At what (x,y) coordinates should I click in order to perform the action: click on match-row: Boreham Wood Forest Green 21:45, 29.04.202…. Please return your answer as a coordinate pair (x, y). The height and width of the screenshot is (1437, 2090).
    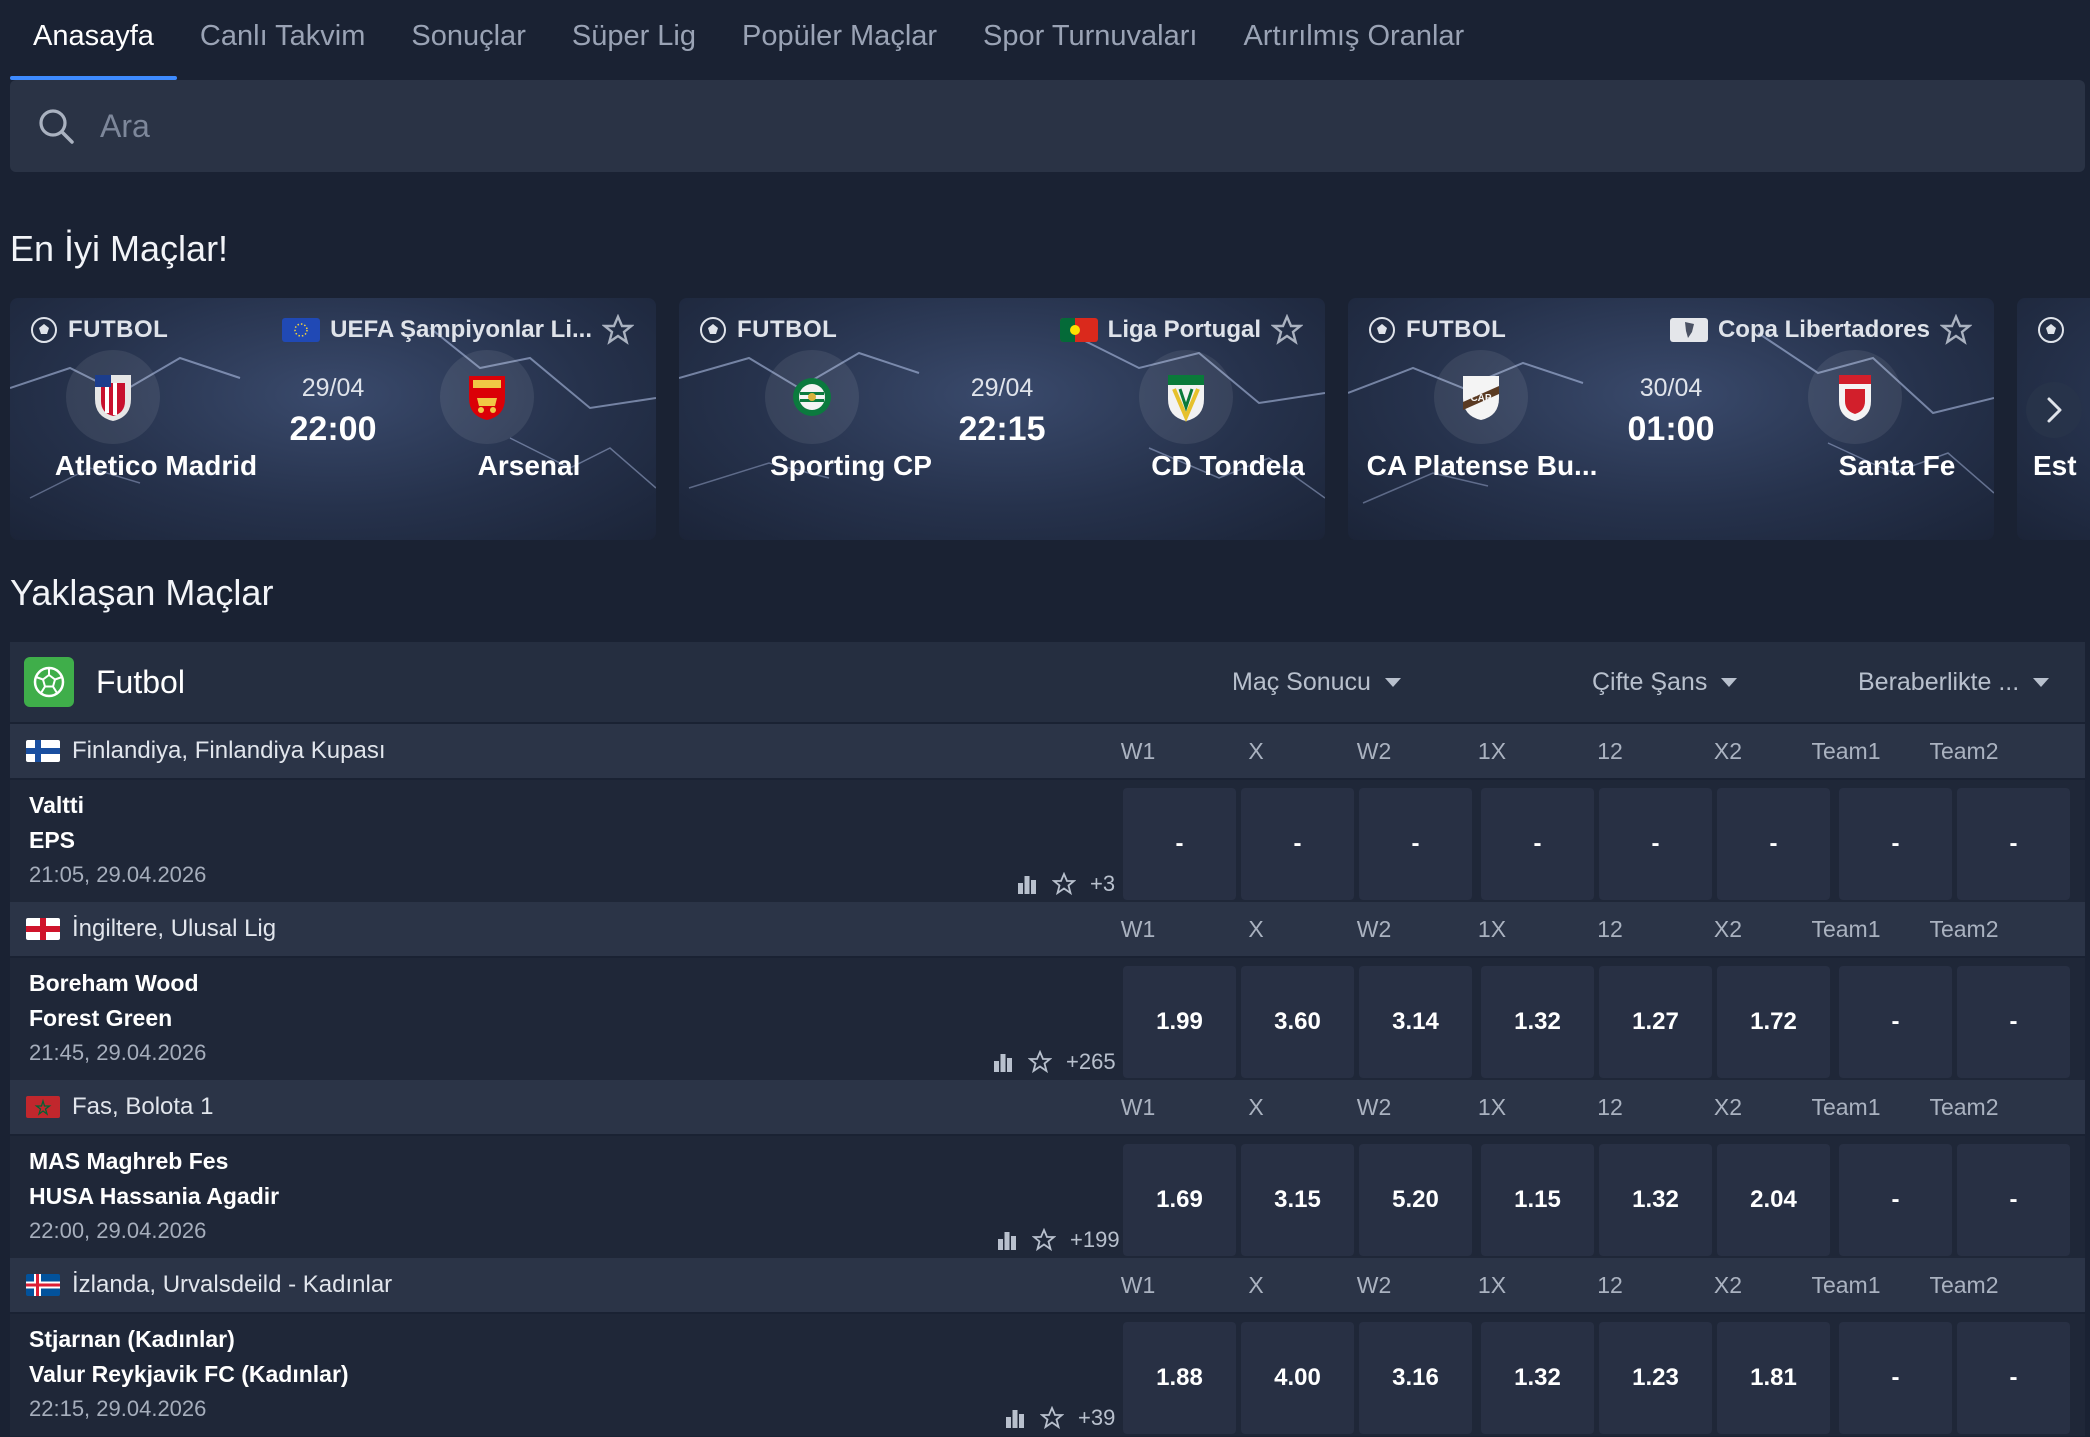
    Looking at the image, I should click on (1047, 1019).